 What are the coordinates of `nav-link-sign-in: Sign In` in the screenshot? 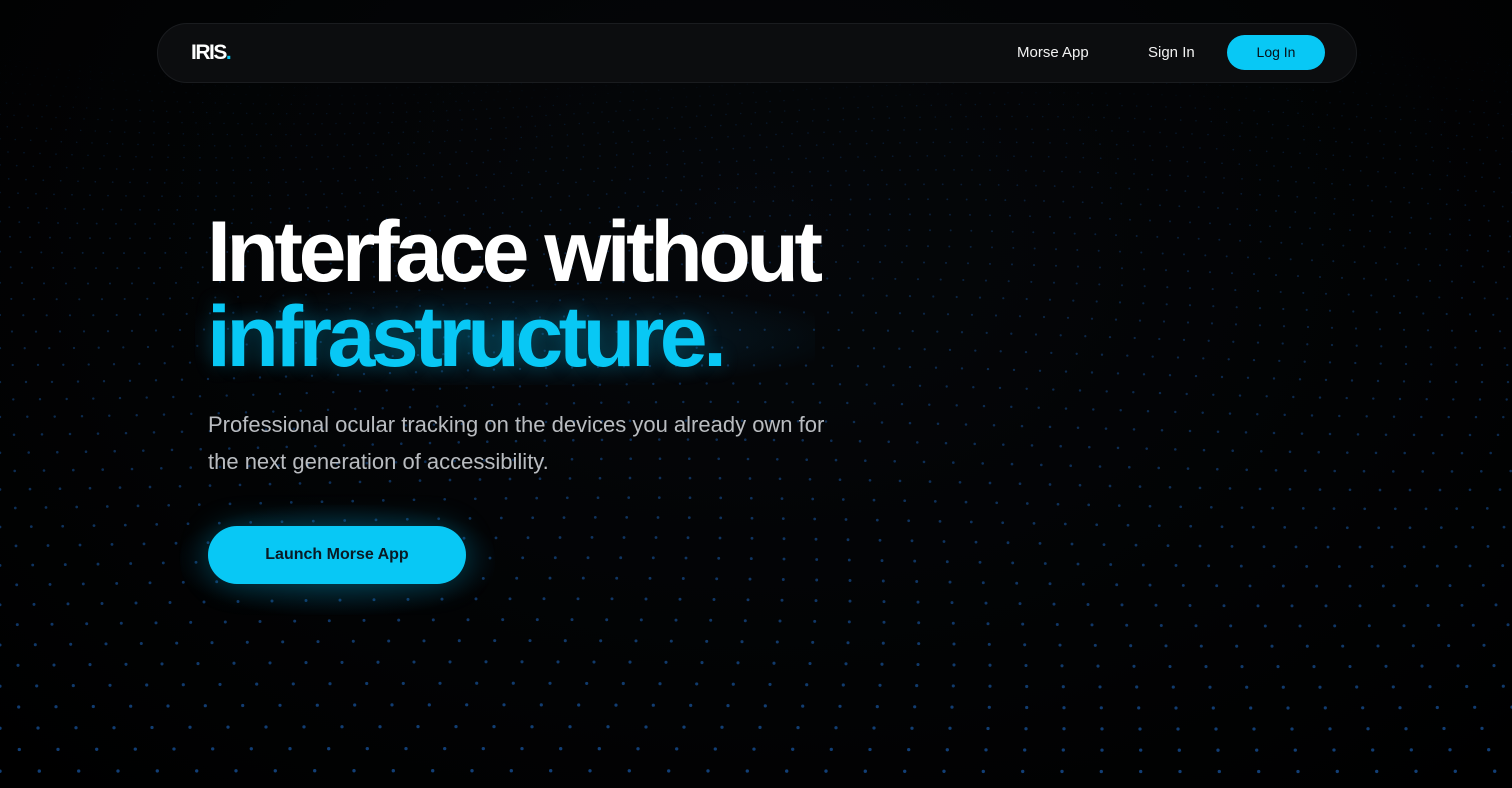 It's located at (1171, 53).